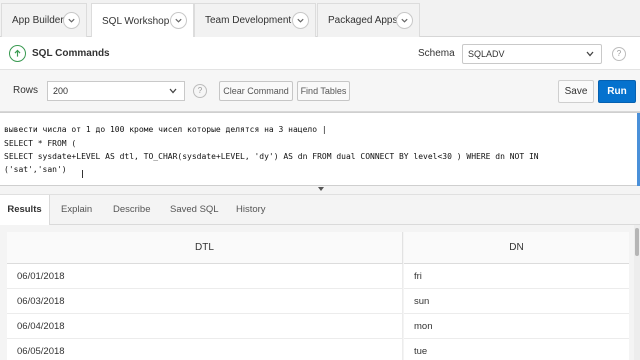  I want to click on tab-packaged-apps: Packaged Apps, so click(368, 20).